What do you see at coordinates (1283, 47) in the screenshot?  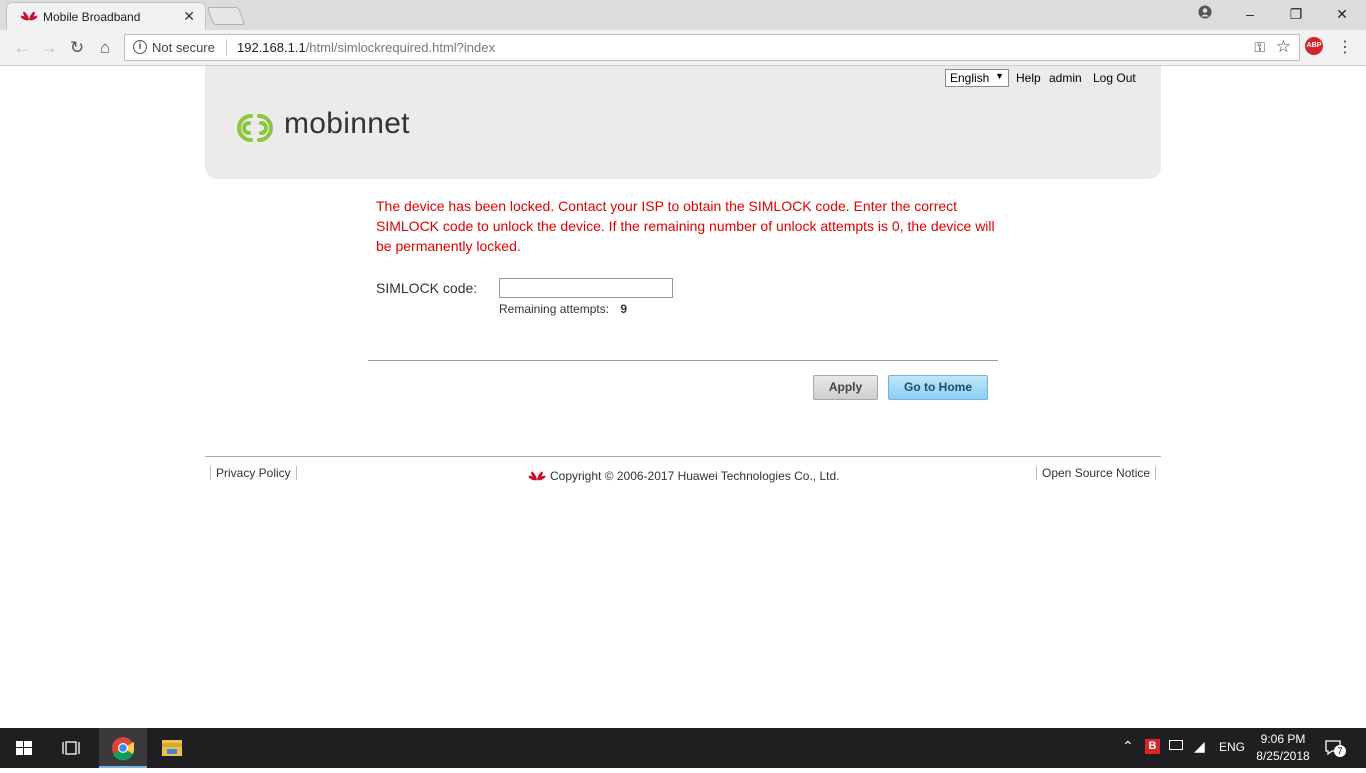 I see `bookmark-star-icon: ☆` at bounding box center [1283, 47].